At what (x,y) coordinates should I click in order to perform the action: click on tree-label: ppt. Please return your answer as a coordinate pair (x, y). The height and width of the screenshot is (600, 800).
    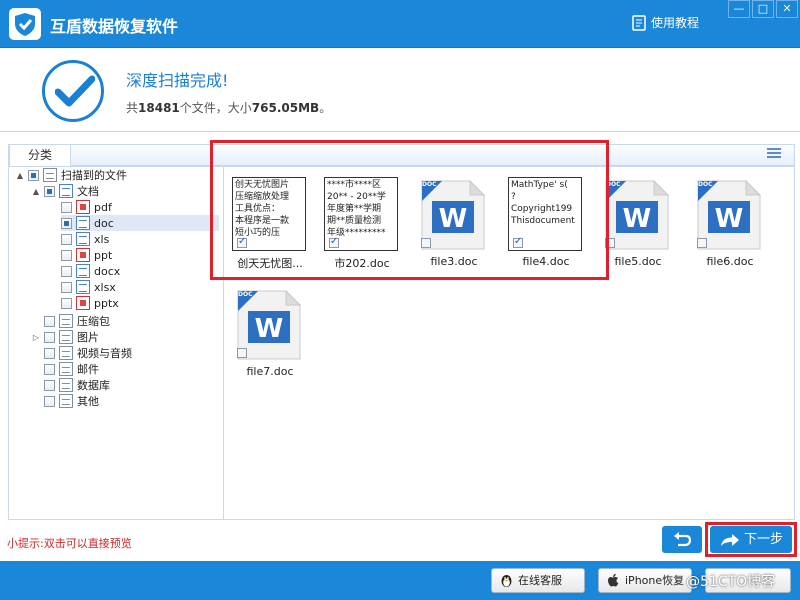
    Looking at the image, I should click on (103, 255).